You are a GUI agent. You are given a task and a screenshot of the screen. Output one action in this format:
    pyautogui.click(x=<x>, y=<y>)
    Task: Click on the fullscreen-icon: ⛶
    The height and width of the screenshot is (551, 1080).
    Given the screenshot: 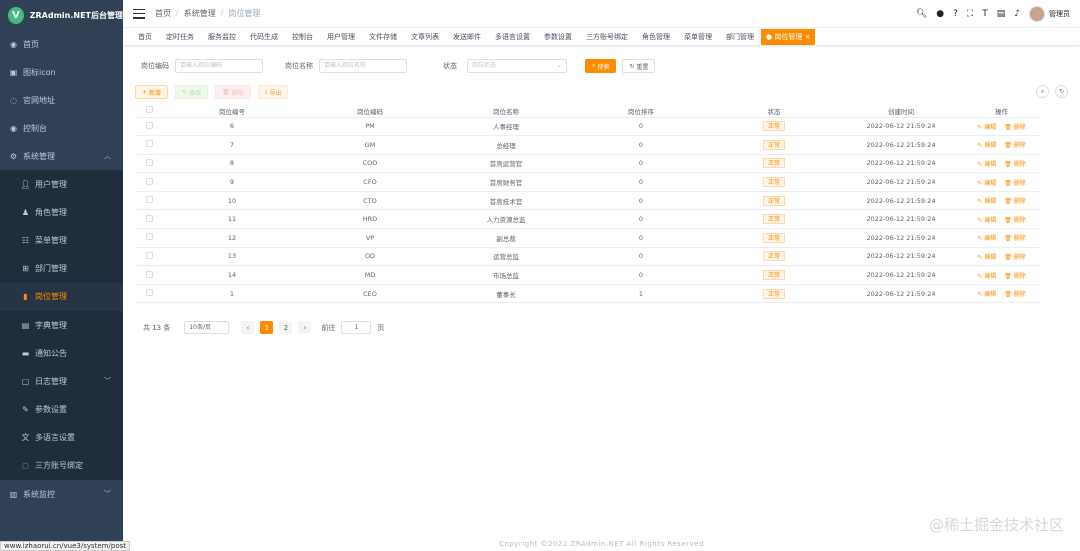 What is the action you would take?
    pyautogui.click(x=970, y=14)
    